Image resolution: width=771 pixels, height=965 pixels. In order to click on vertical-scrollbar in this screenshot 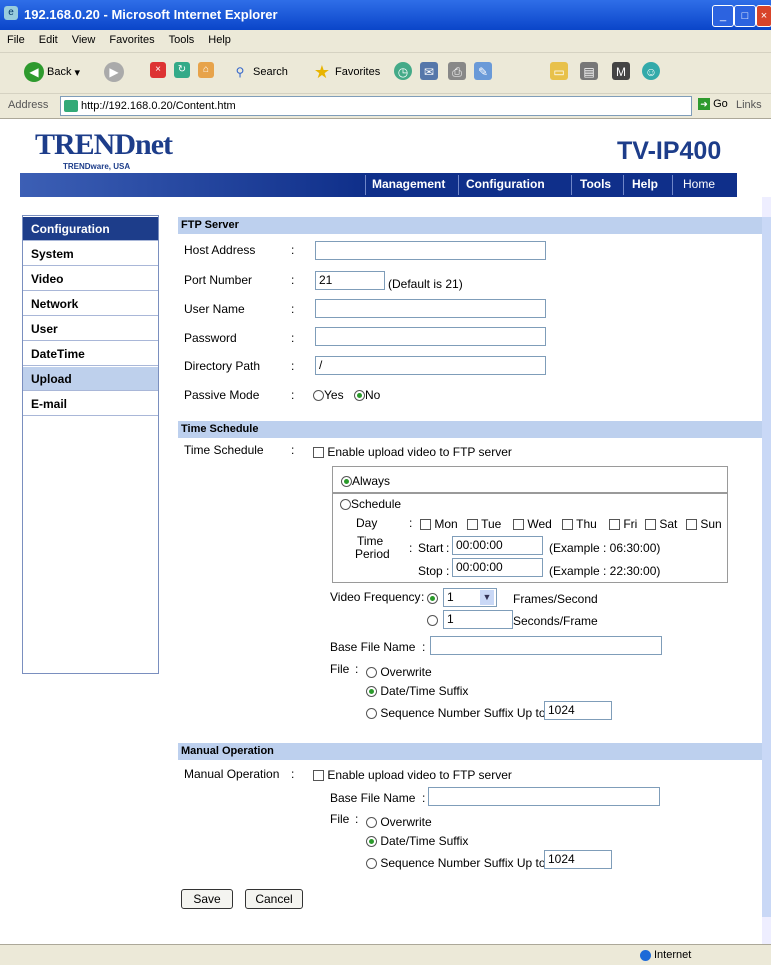, I will do `click(766, 570)`.